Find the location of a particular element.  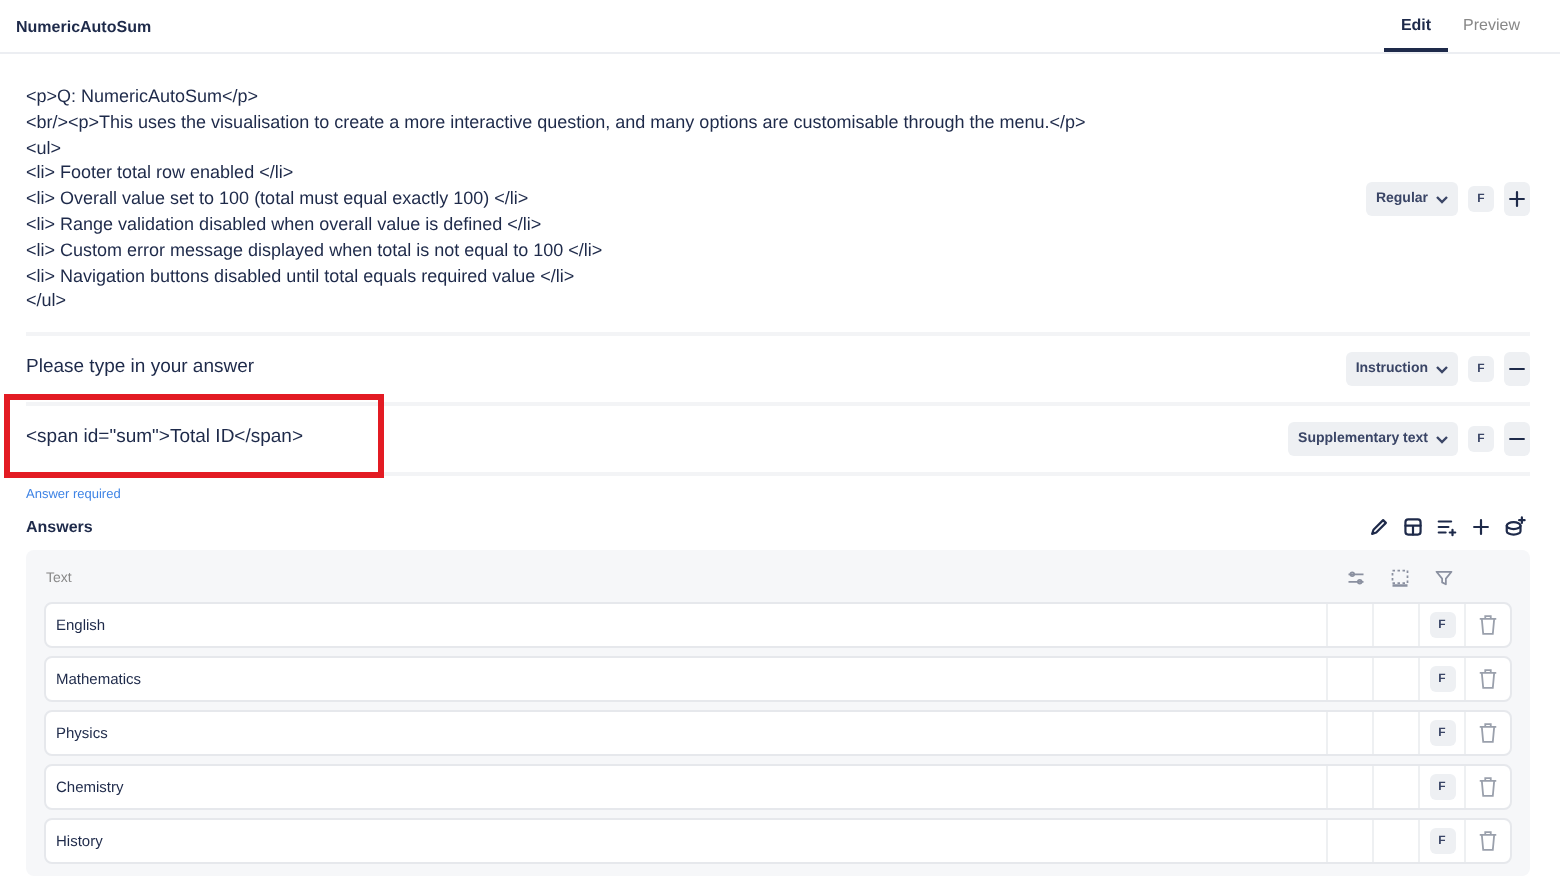

text-line: <ul> is located at coordinates (45, 148).